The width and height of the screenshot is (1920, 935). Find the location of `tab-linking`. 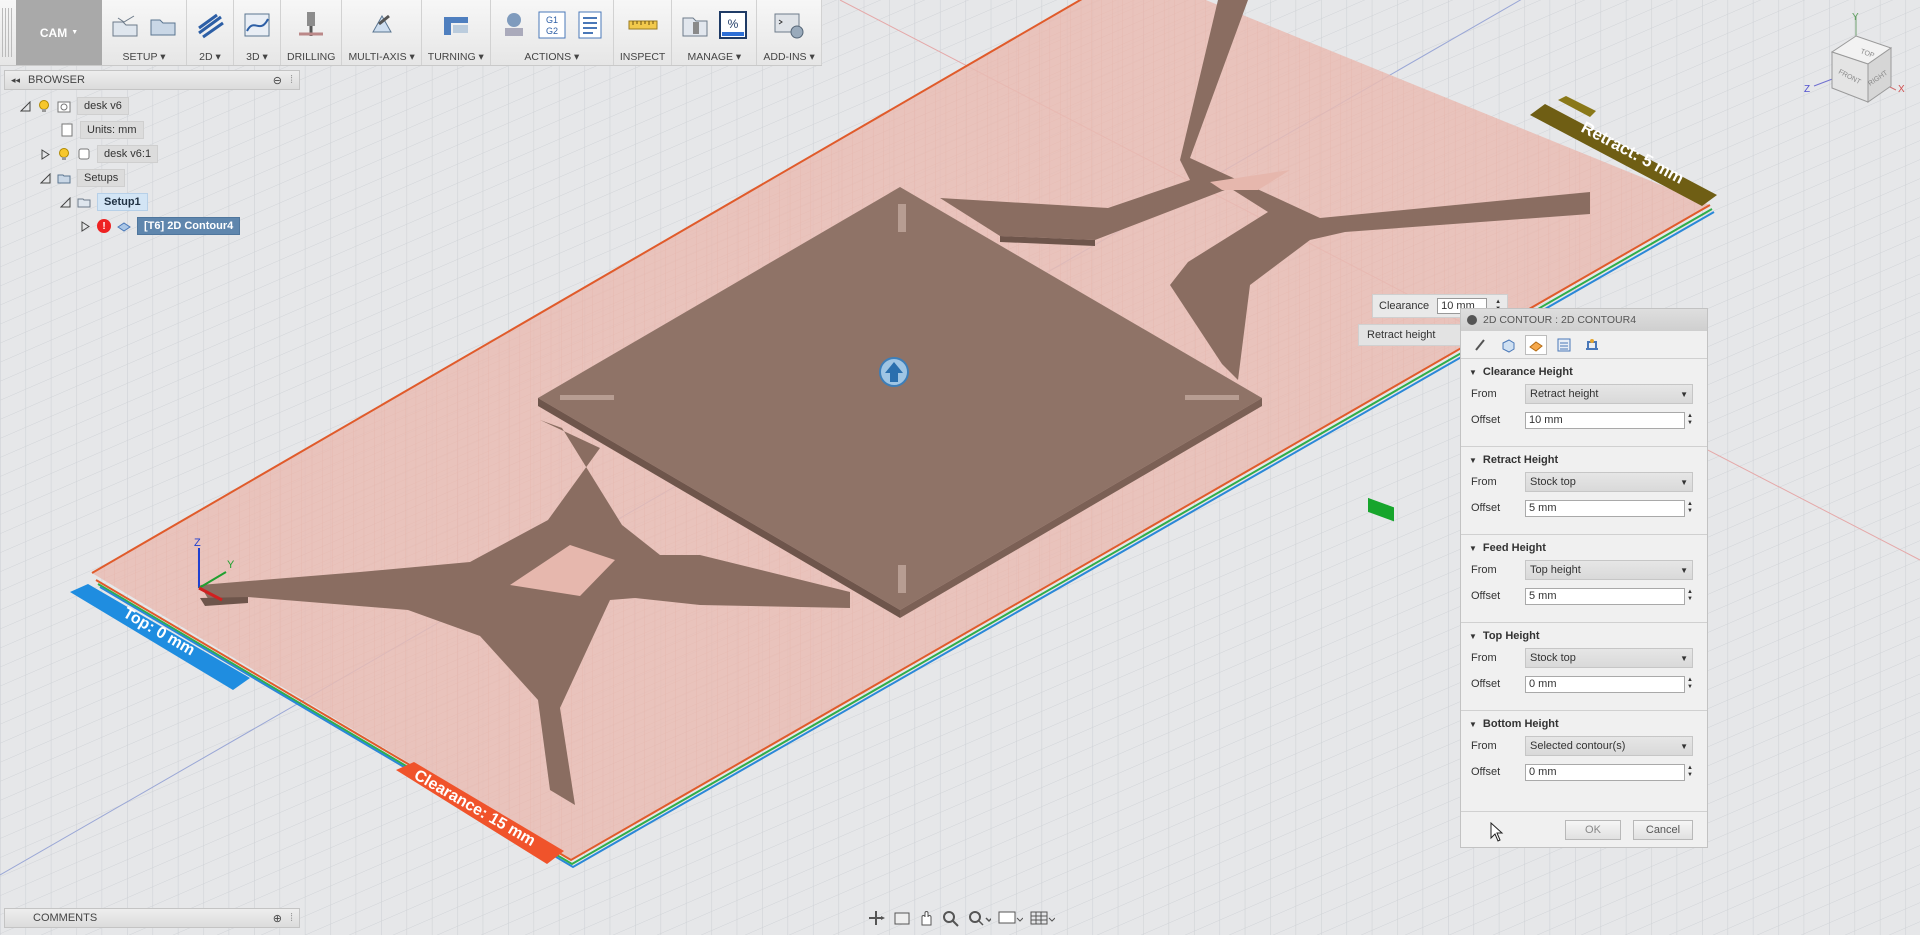

tab-linking is located at coordinates (1592, 345).